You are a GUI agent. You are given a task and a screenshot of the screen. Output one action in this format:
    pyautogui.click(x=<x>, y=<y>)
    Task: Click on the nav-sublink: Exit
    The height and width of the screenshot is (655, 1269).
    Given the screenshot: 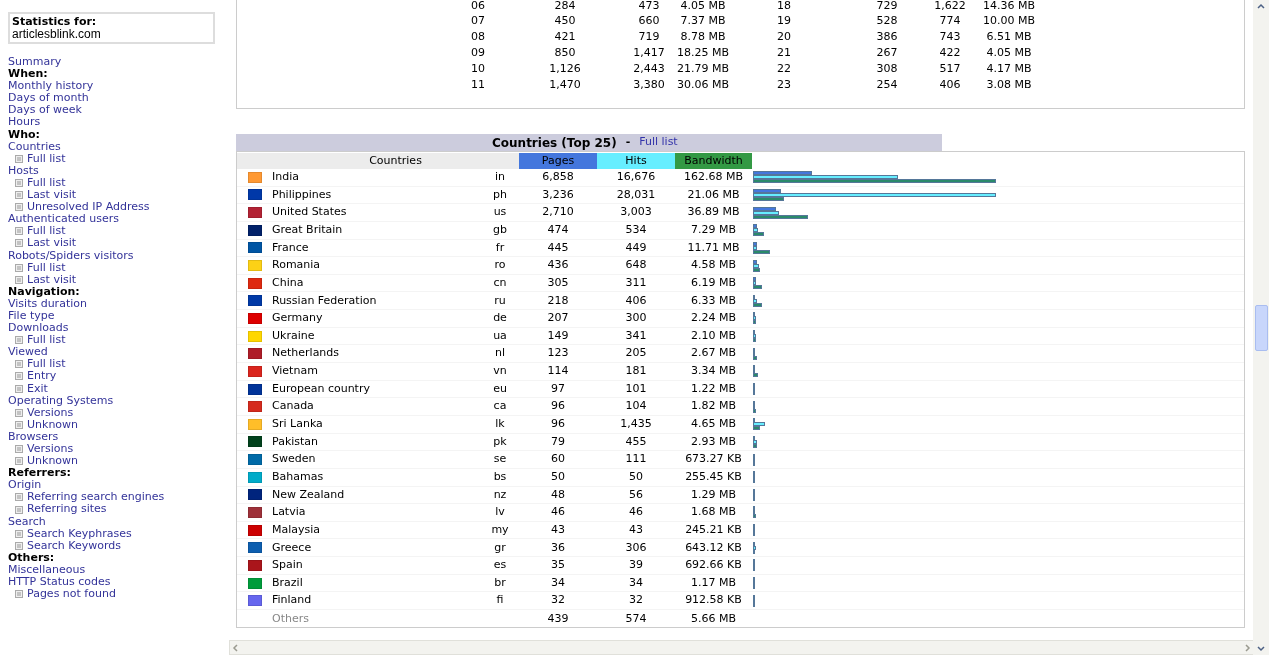 What is the action you would take?
    pyautogui.click(x=37, y=388)
    